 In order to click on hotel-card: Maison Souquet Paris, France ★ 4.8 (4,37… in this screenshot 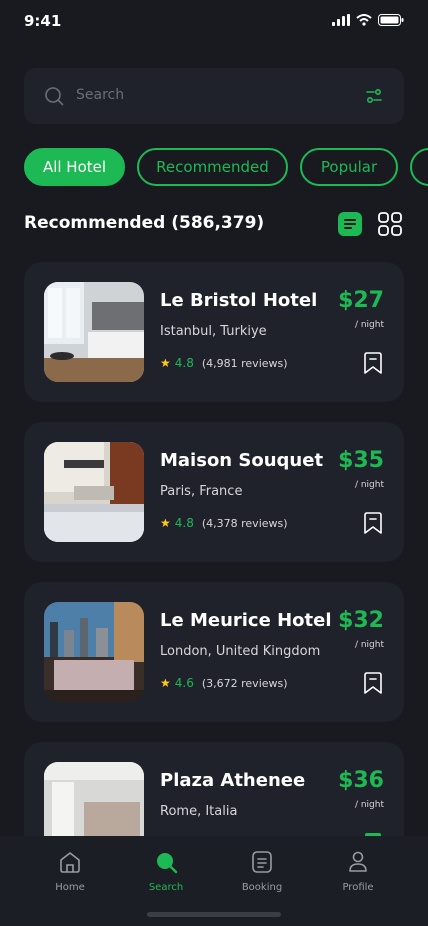, I will do `click(214, 492)`.